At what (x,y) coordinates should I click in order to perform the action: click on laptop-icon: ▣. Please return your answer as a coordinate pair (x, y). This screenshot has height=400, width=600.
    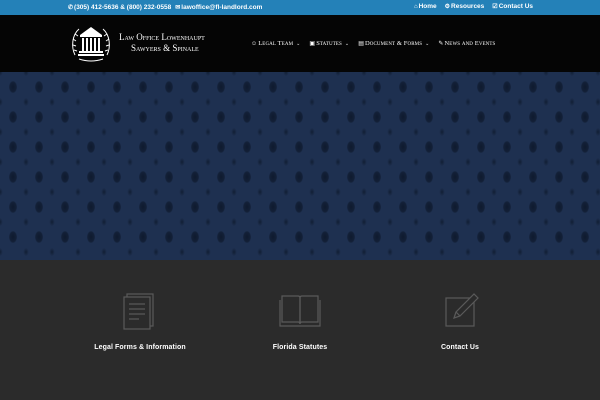
    Looking at the image, I should click on (312, 44).